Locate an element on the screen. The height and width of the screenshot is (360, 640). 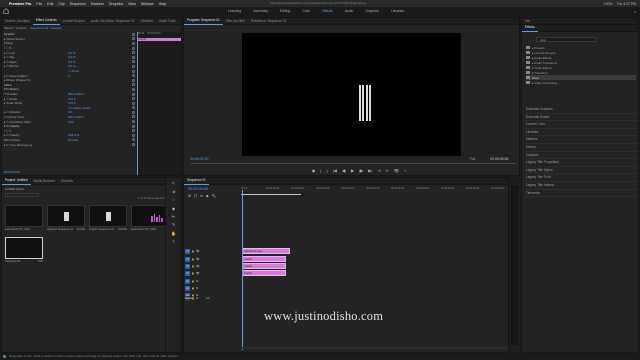
panel-section-header: Legacy Title Properties is located at coordinates (581, 163).